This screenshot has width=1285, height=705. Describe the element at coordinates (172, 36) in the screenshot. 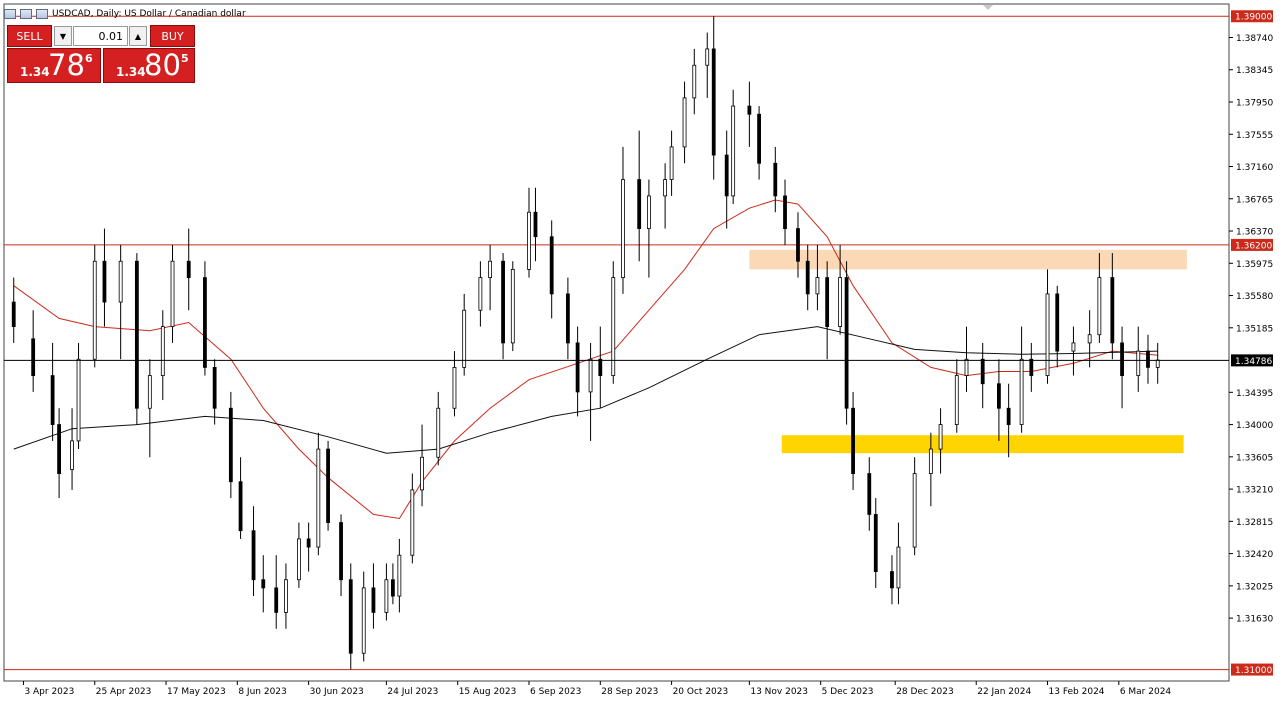

I see `buy-button: BUY` at that location.